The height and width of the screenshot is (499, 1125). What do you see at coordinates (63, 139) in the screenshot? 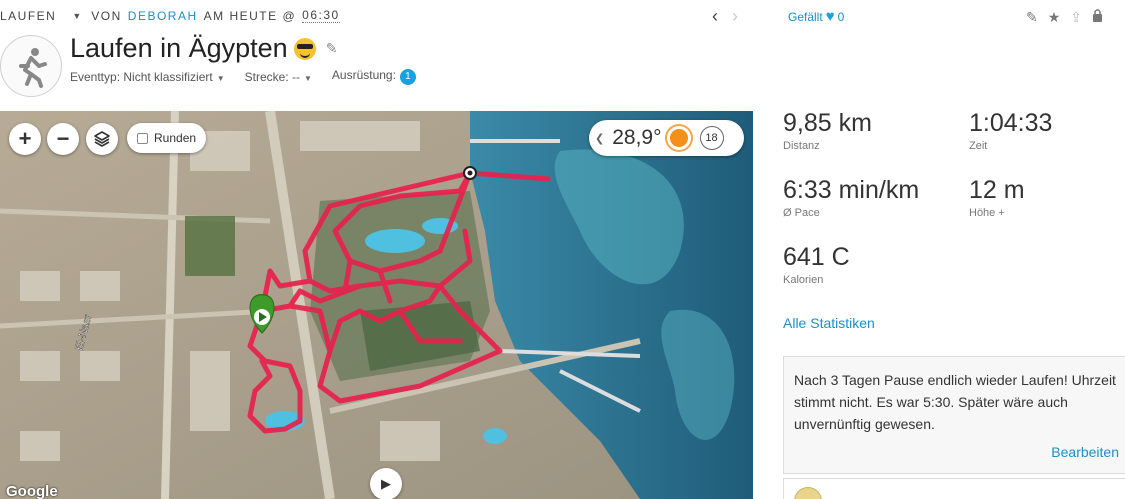
I see `zoom-out-button: −` at bounding box center [63, 139].